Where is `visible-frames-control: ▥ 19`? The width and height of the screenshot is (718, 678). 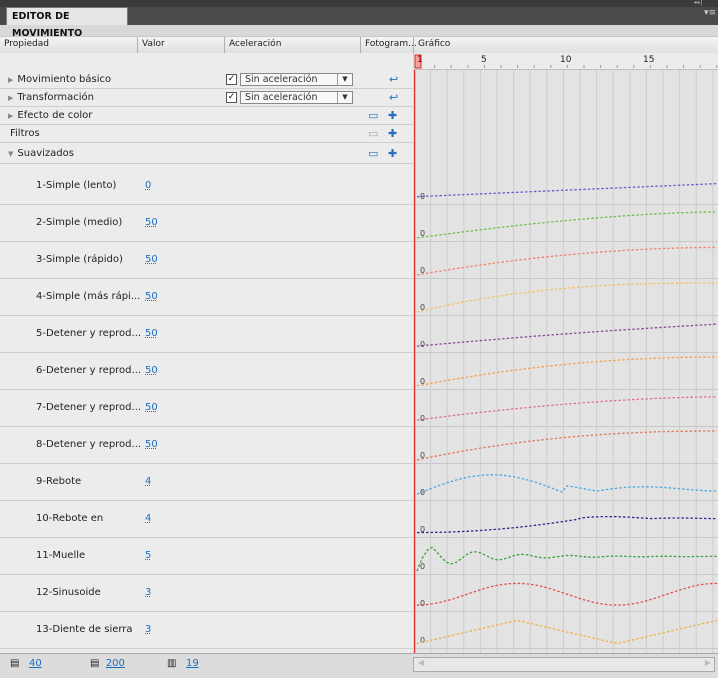
visible-frames-control: ▥ 19 is located at coordinates (183, 663).